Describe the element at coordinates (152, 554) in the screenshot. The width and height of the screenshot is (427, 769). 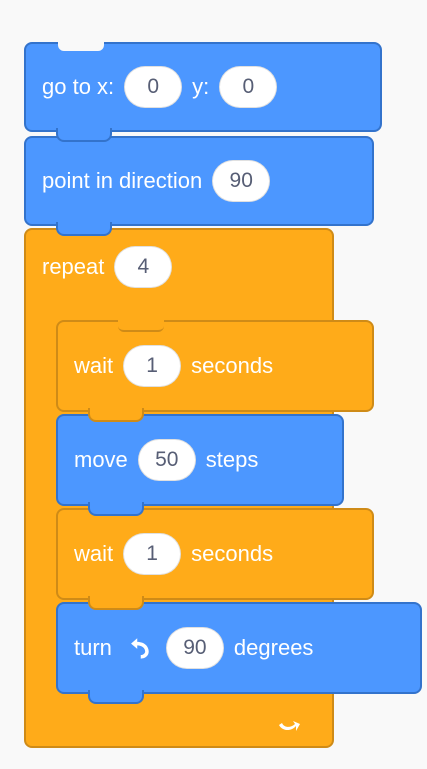
I see `wait-seconds-input-2: 1` at that location.